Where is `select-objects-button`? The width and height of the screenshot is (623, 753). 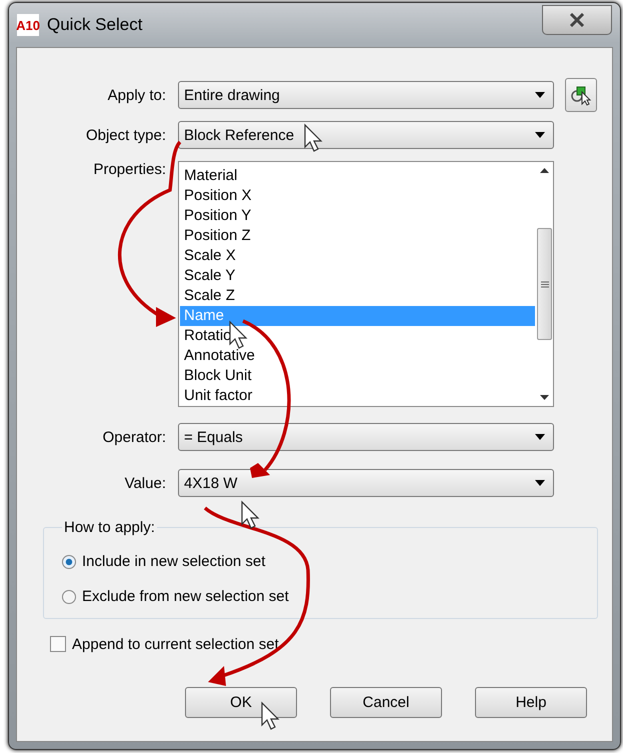 select-objects-button is located at coordinates (581, 95).